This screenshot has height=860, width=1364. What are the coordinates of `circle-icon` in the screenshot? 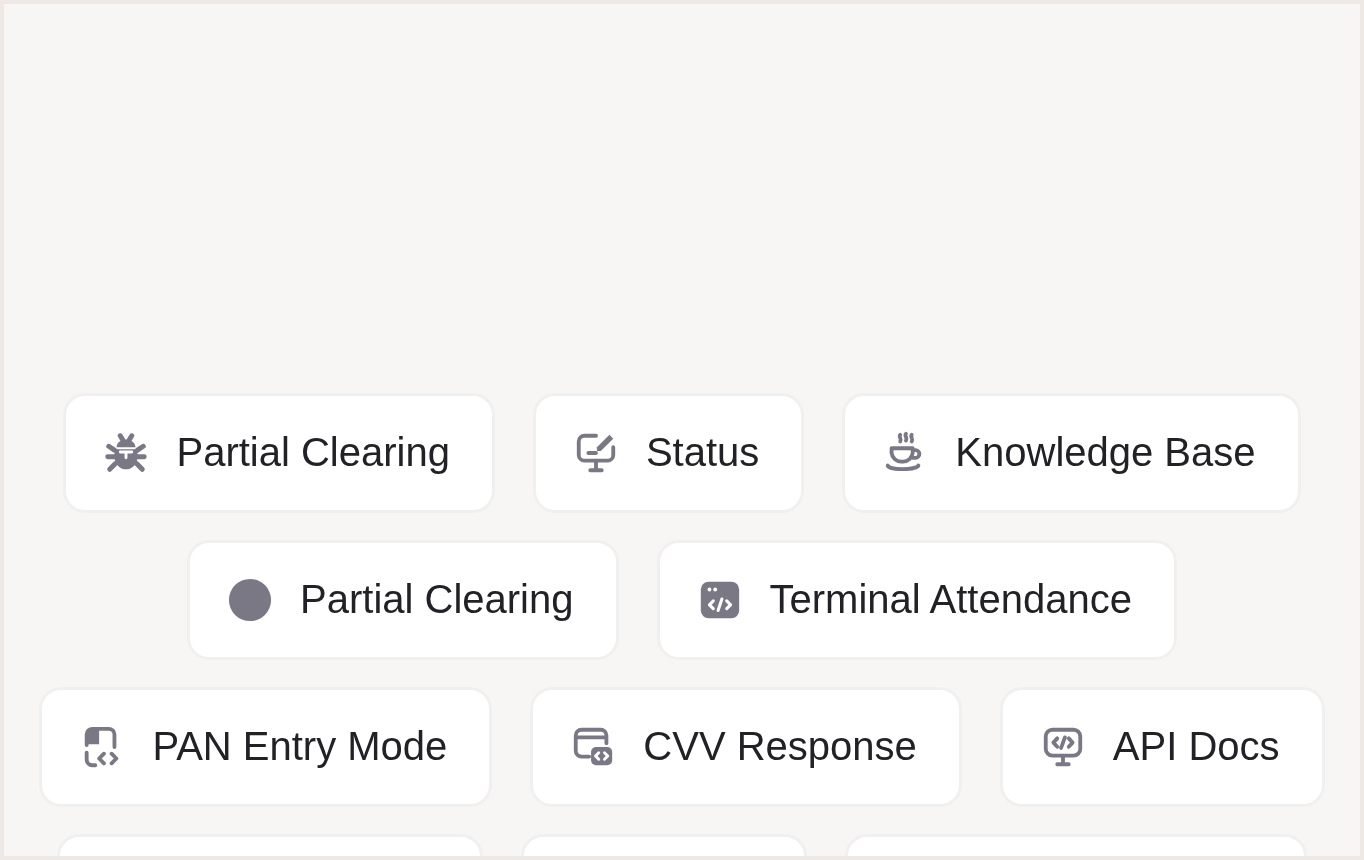 It's located at (250, 600).